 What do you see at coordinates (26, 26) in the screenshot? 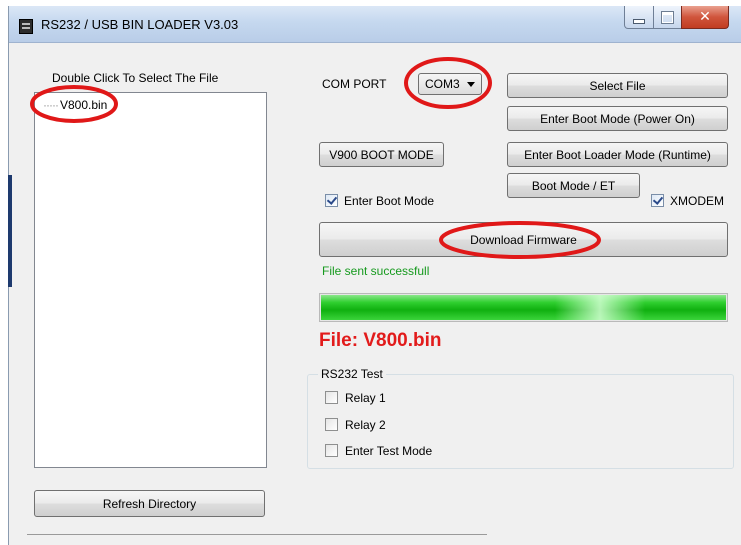
I see `app-icon` at bounding box center [26, 26].